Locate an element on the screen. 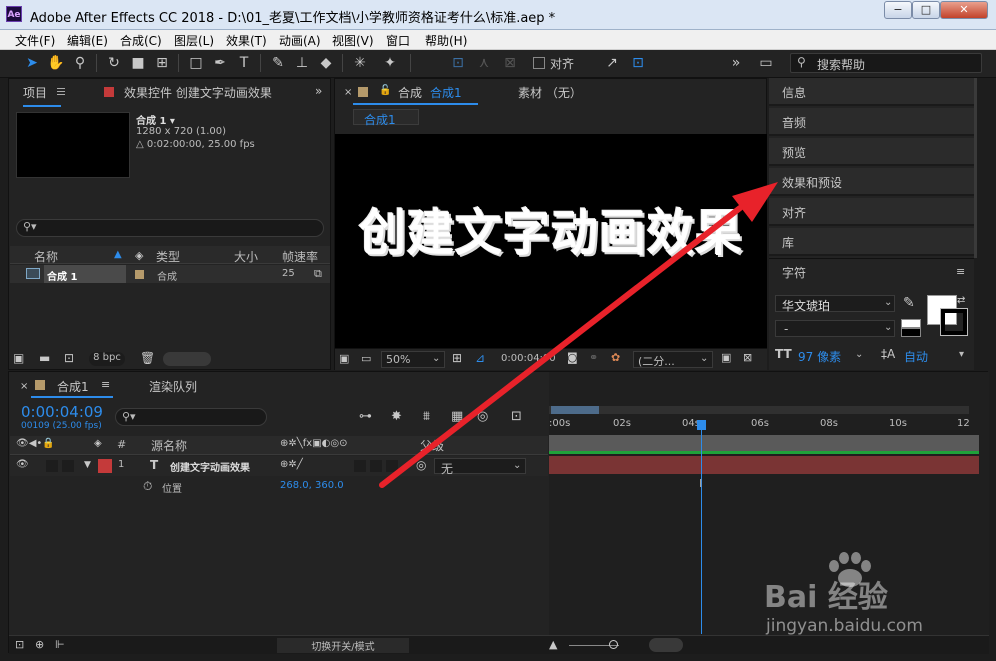 The image size is (996, 661). viewer-timecode: 0:00:04:00 is located at coordinates (528, 358).